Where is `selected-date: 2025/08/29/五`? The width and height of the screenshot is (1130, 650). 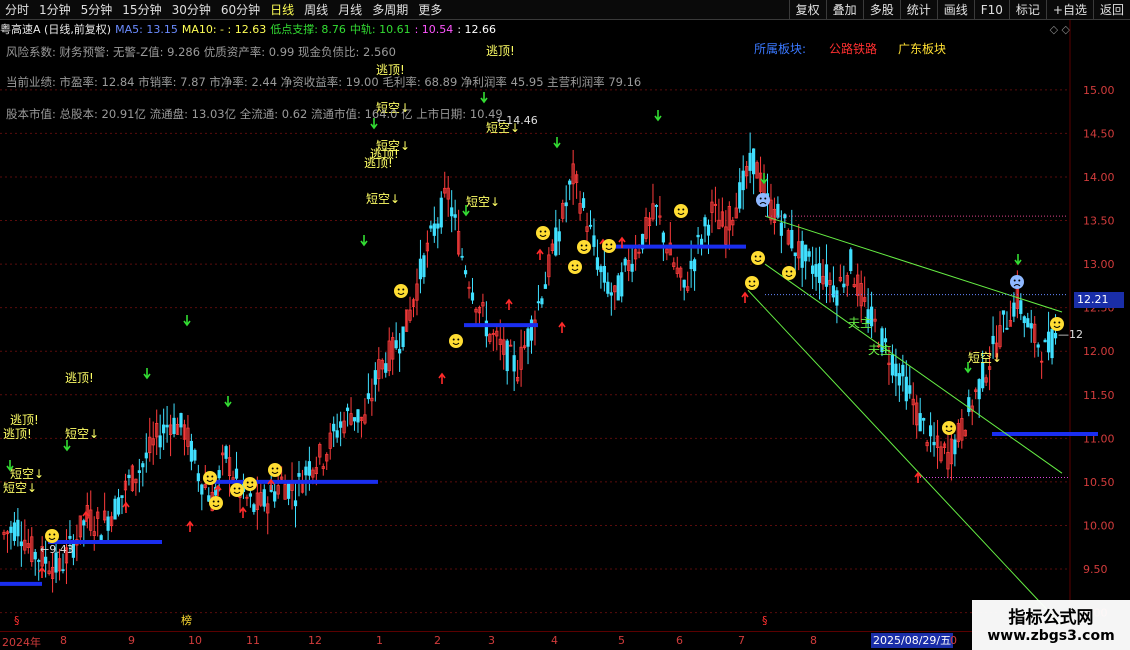
selected-date: 2025/08/29/五 is located at coordinates (912, 640).